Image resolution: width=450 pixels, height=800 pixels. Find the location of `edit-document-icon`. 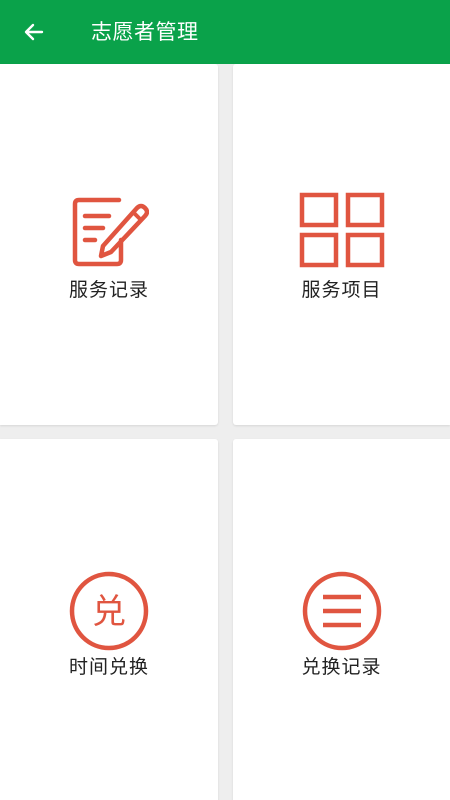

edit-document-icon is located at coordinates (110, 232).